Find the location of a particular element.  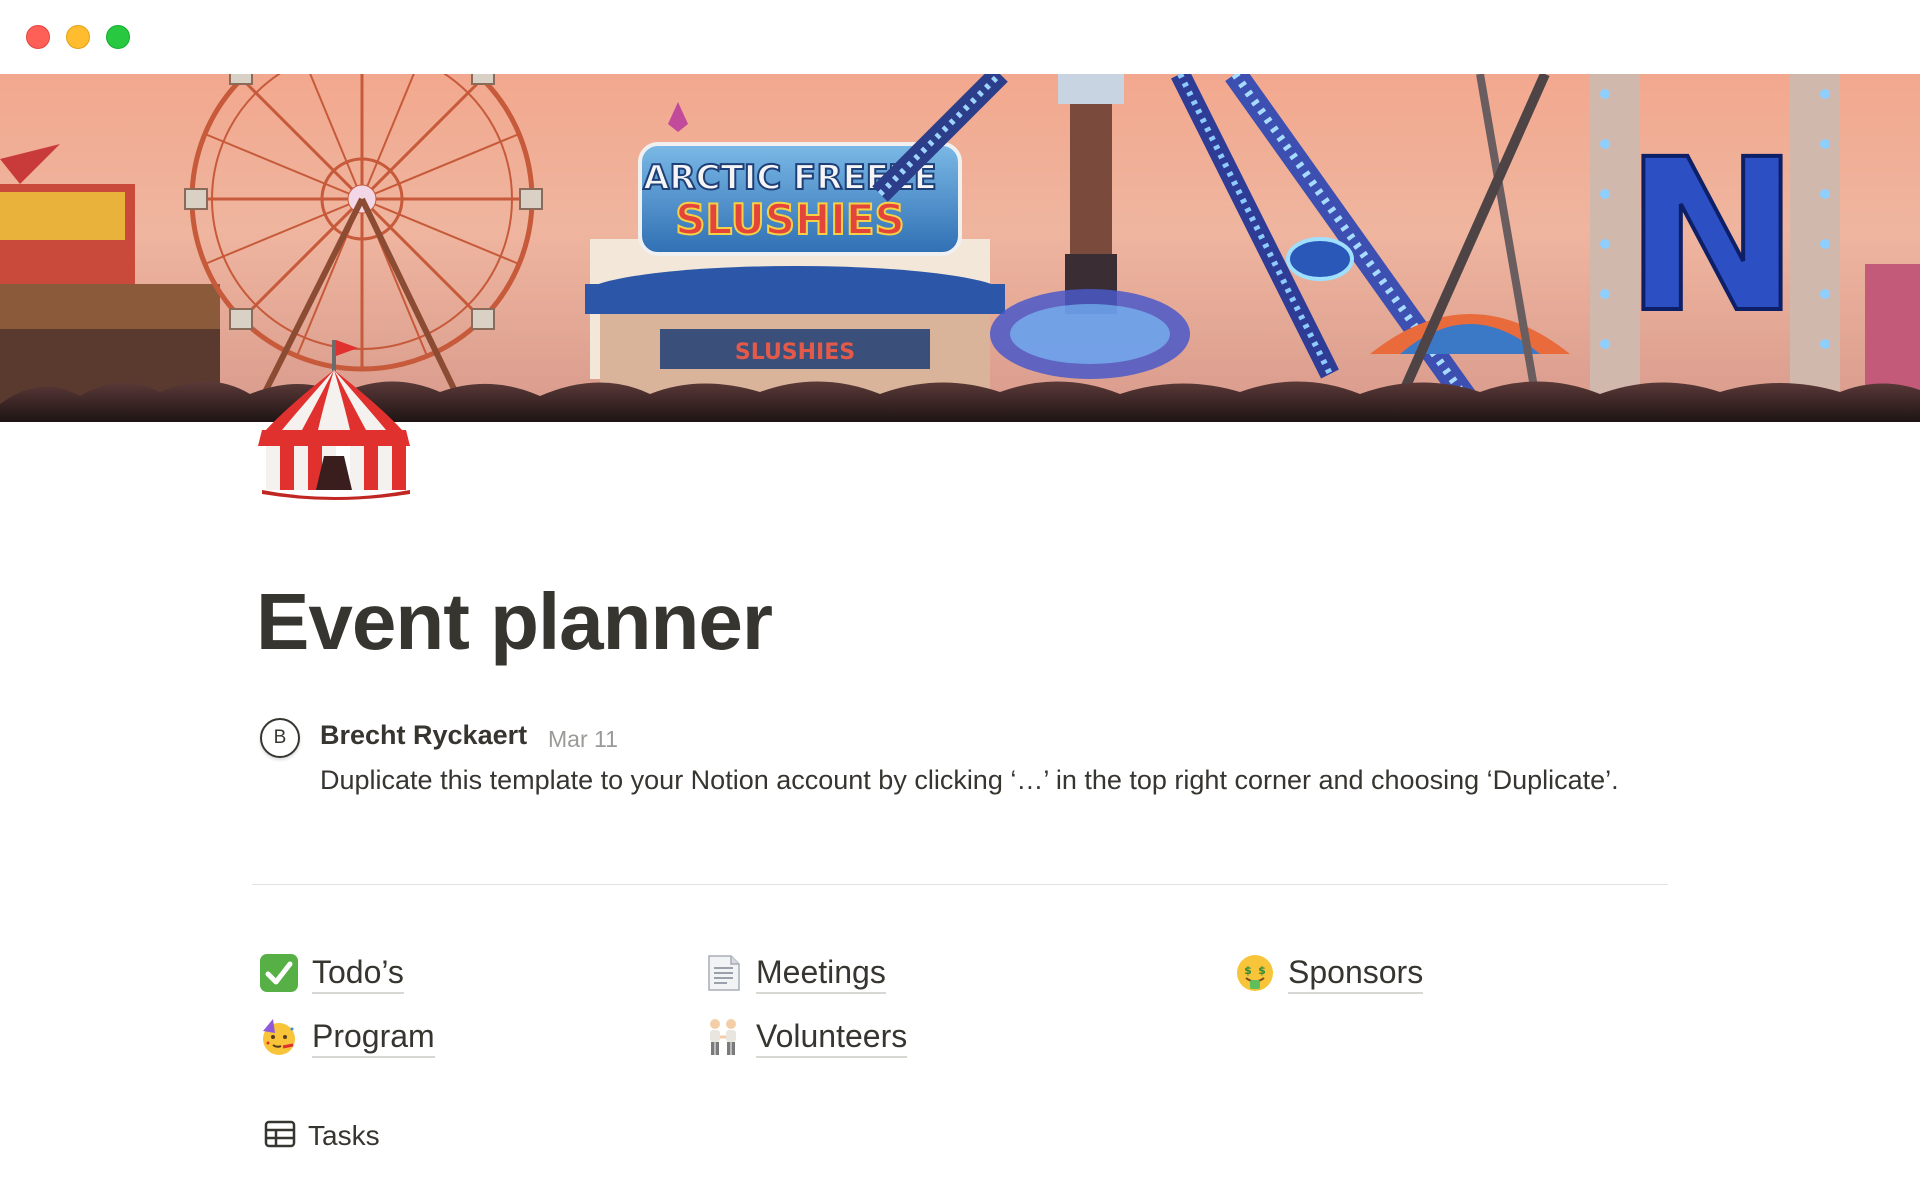

stand-sign-small: SLUSHIES is located at coordinates (795, 352).